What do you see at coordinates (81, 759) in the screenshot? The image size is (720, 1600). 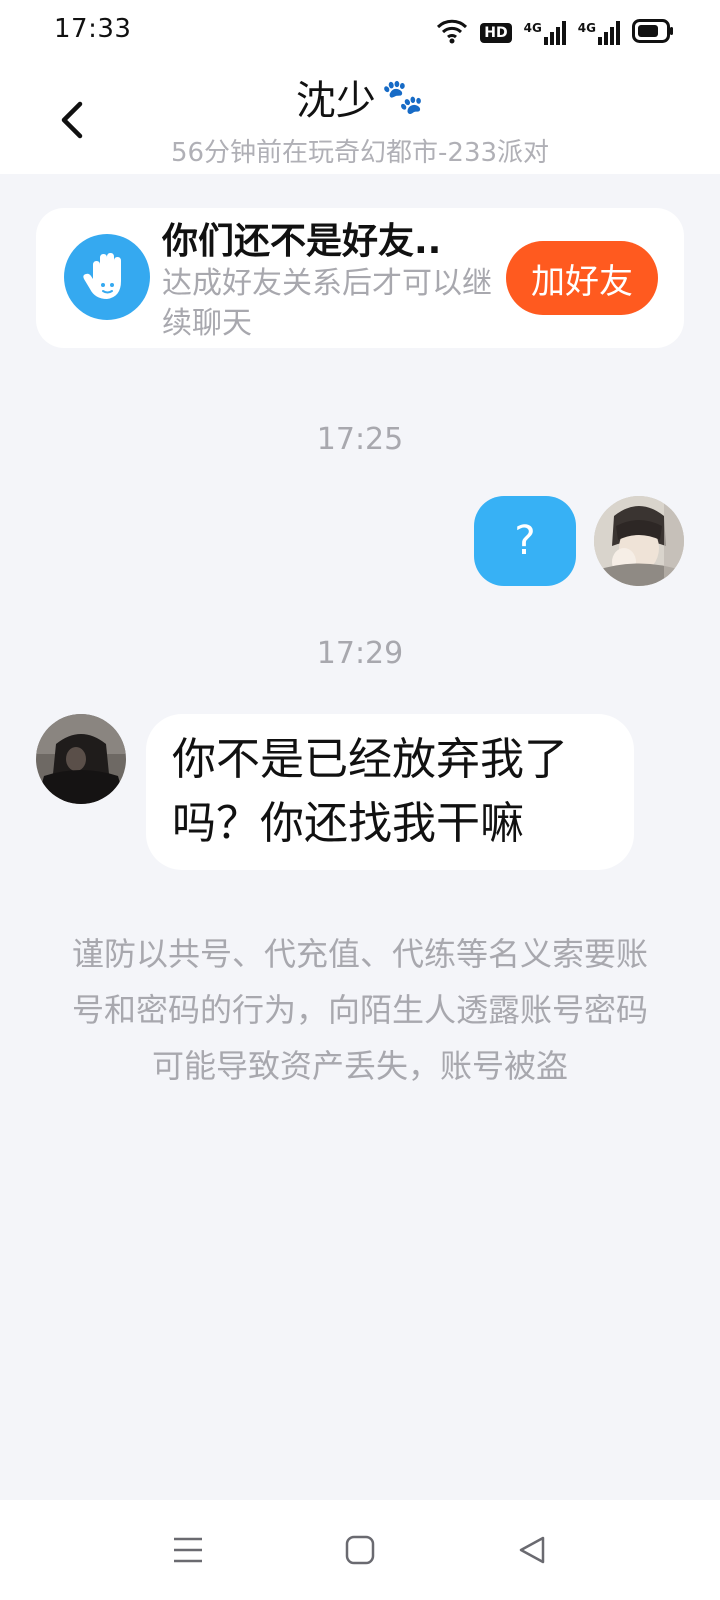 I see `contact-avatar` at bounding box center [81, 759].